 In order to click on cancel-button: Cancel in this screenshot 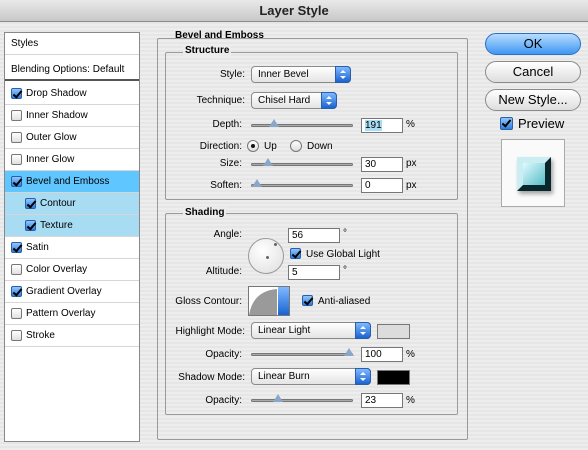, I will do `click(533, 72)`.